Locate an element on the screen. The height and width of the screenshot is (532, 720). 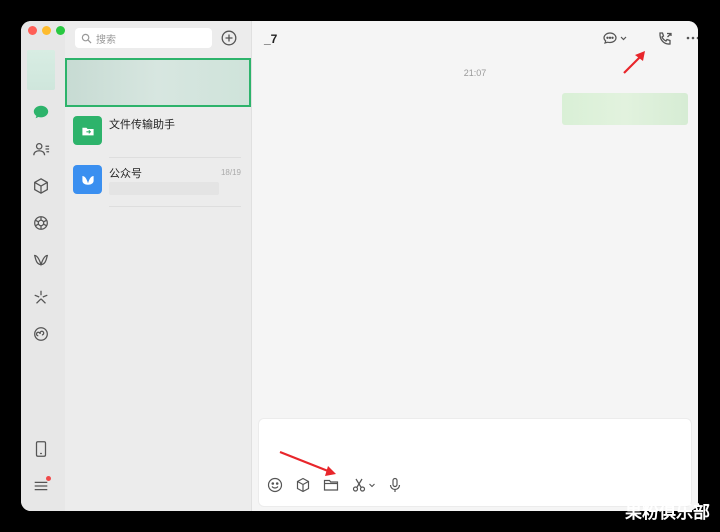
minimize-window-button is located at coordinates (46, 30).